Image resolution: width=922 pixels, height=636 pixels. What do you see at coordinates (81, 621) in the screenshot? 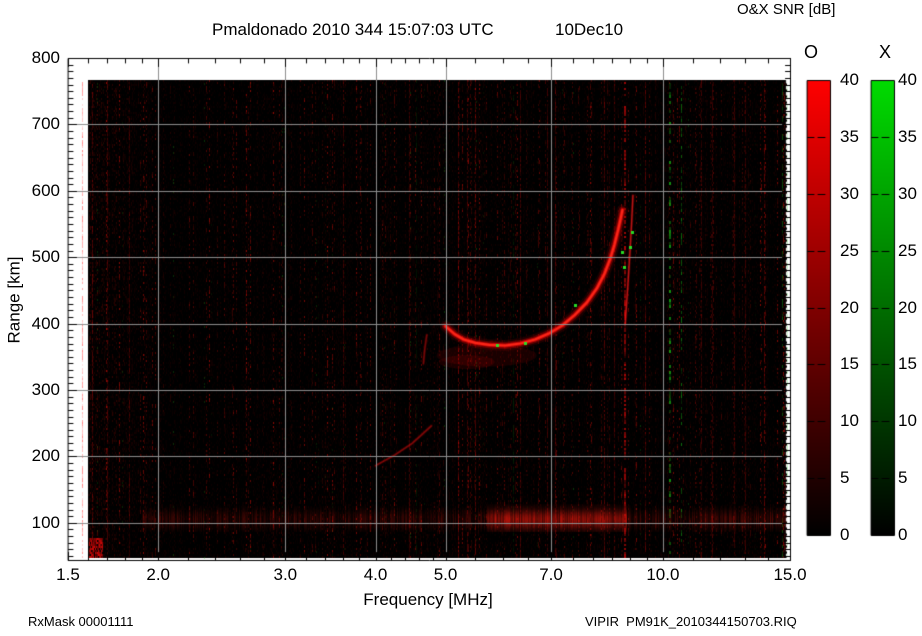
I see `rxmask-text: RxMask 00001111` at bounding box center [81, 621].